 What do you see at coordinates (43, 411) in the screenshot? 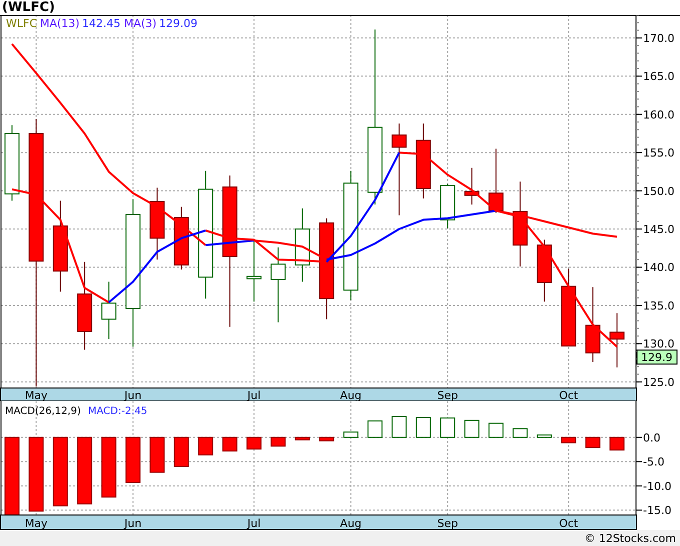
I see `indicator-label: MACD(26,12,9)` at bounding box center [43, 411].